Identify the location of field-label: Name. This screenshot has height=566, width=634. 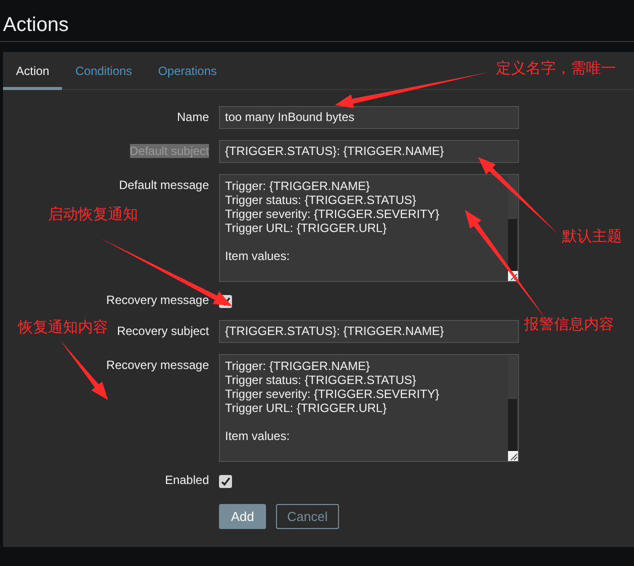
(192, 117).